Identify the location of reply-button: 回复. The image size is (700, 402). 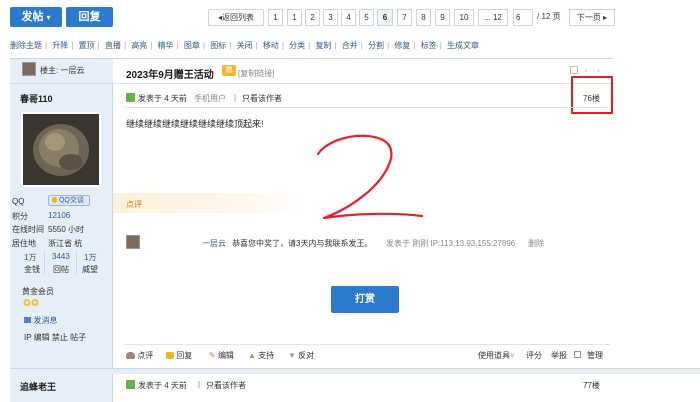
(89, 17).